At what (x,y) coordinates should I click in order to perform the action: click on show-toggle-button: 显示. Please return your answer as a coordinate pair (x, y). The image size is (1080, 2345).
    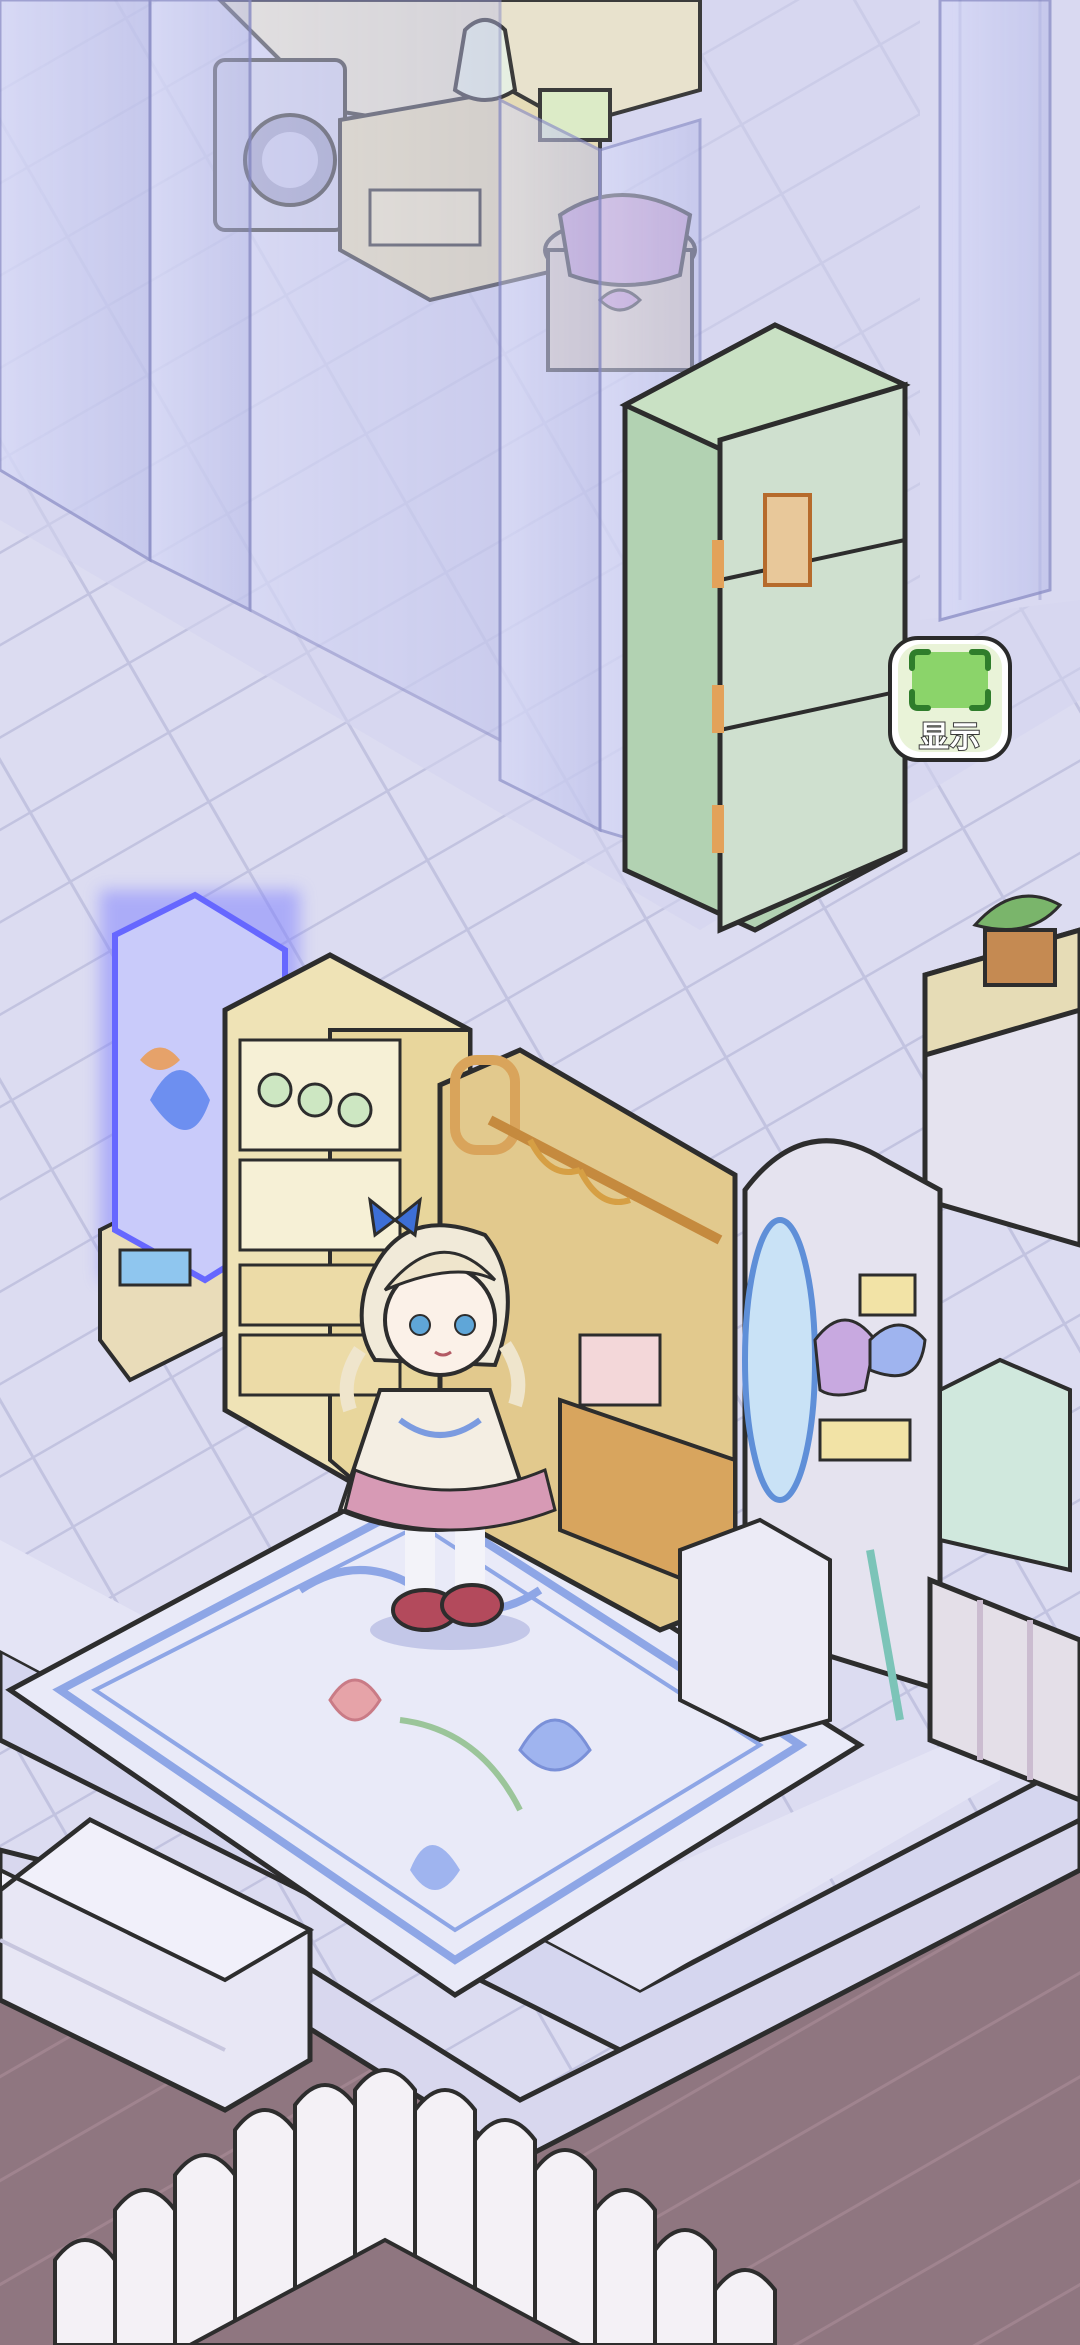
    Looking at the image, I should click on (950, 699).